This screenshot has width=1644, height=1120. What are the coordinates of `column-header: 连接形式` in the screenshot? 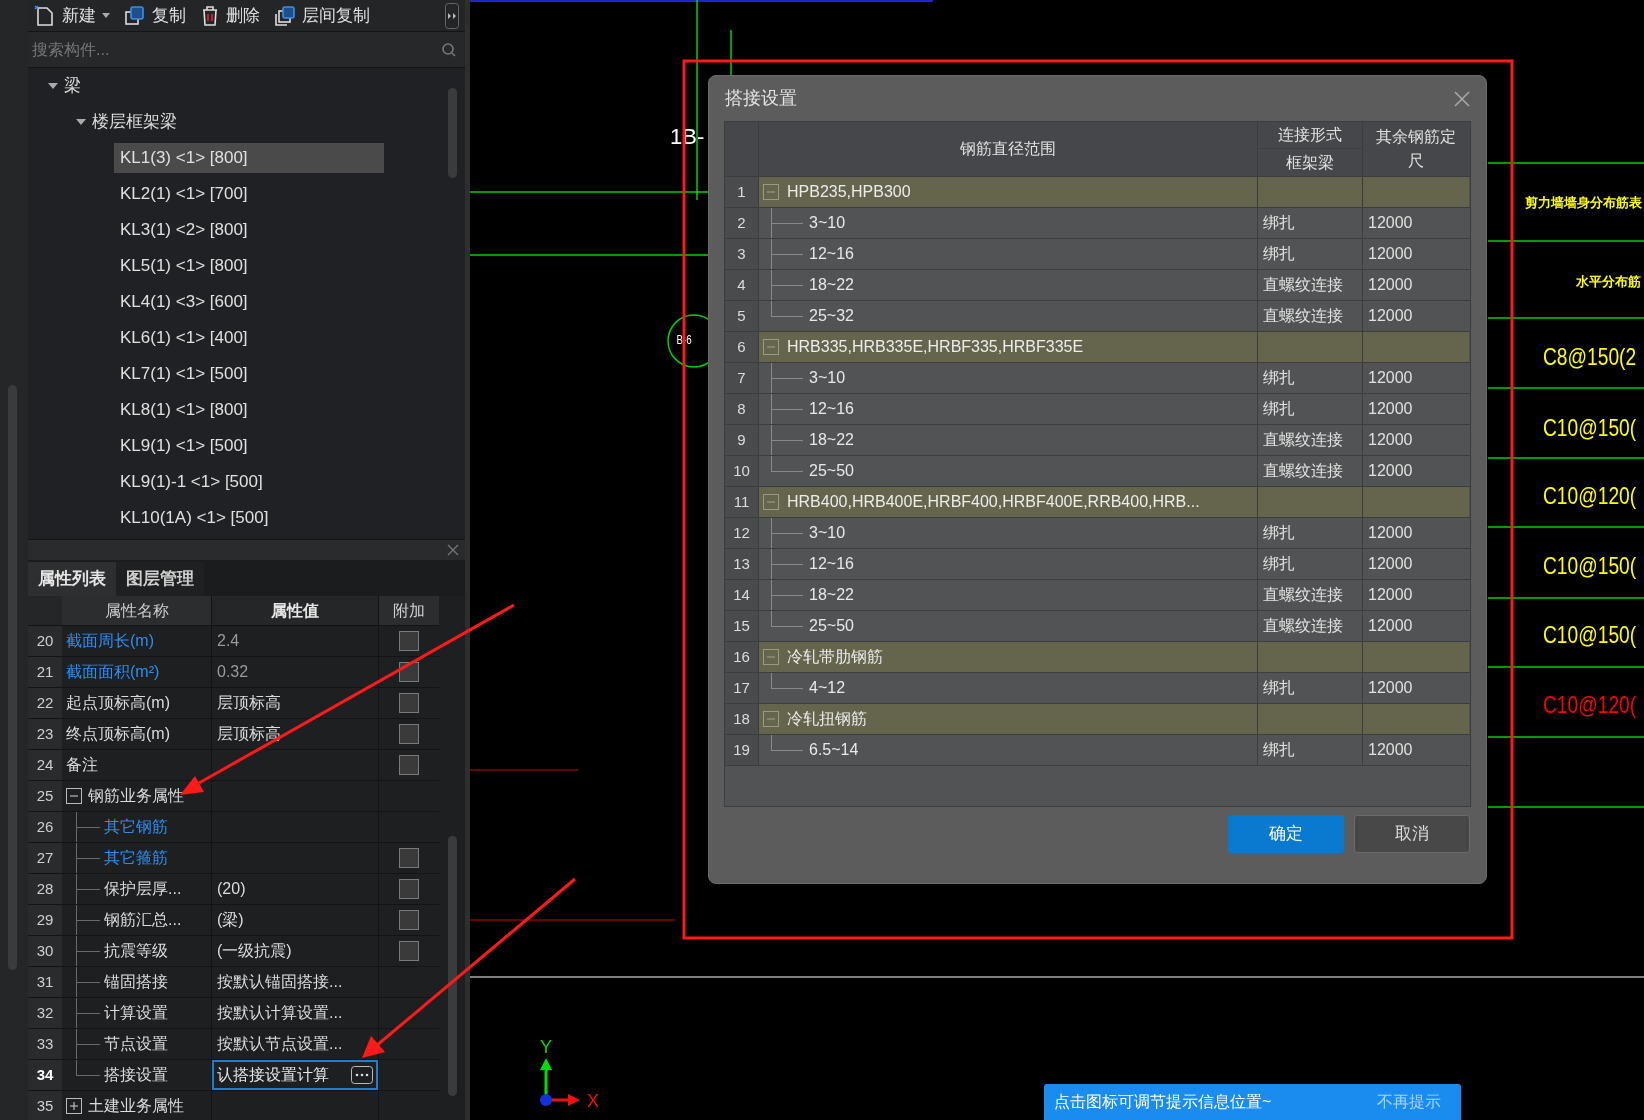 It's located at (1310, 135).